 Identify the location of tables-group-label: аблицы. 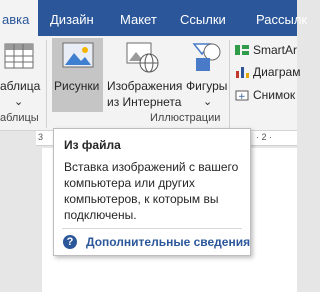
(19, 118).